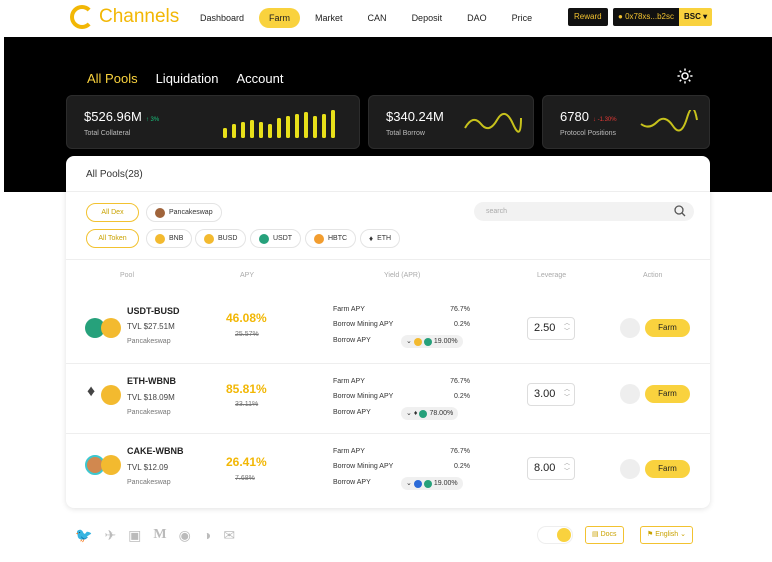 The height and width of the screenshot is (562, 772). Describe the element at coordinates (445, 483) in the screenshot. I see `borrow-apy-value: 19.00%` at that location.